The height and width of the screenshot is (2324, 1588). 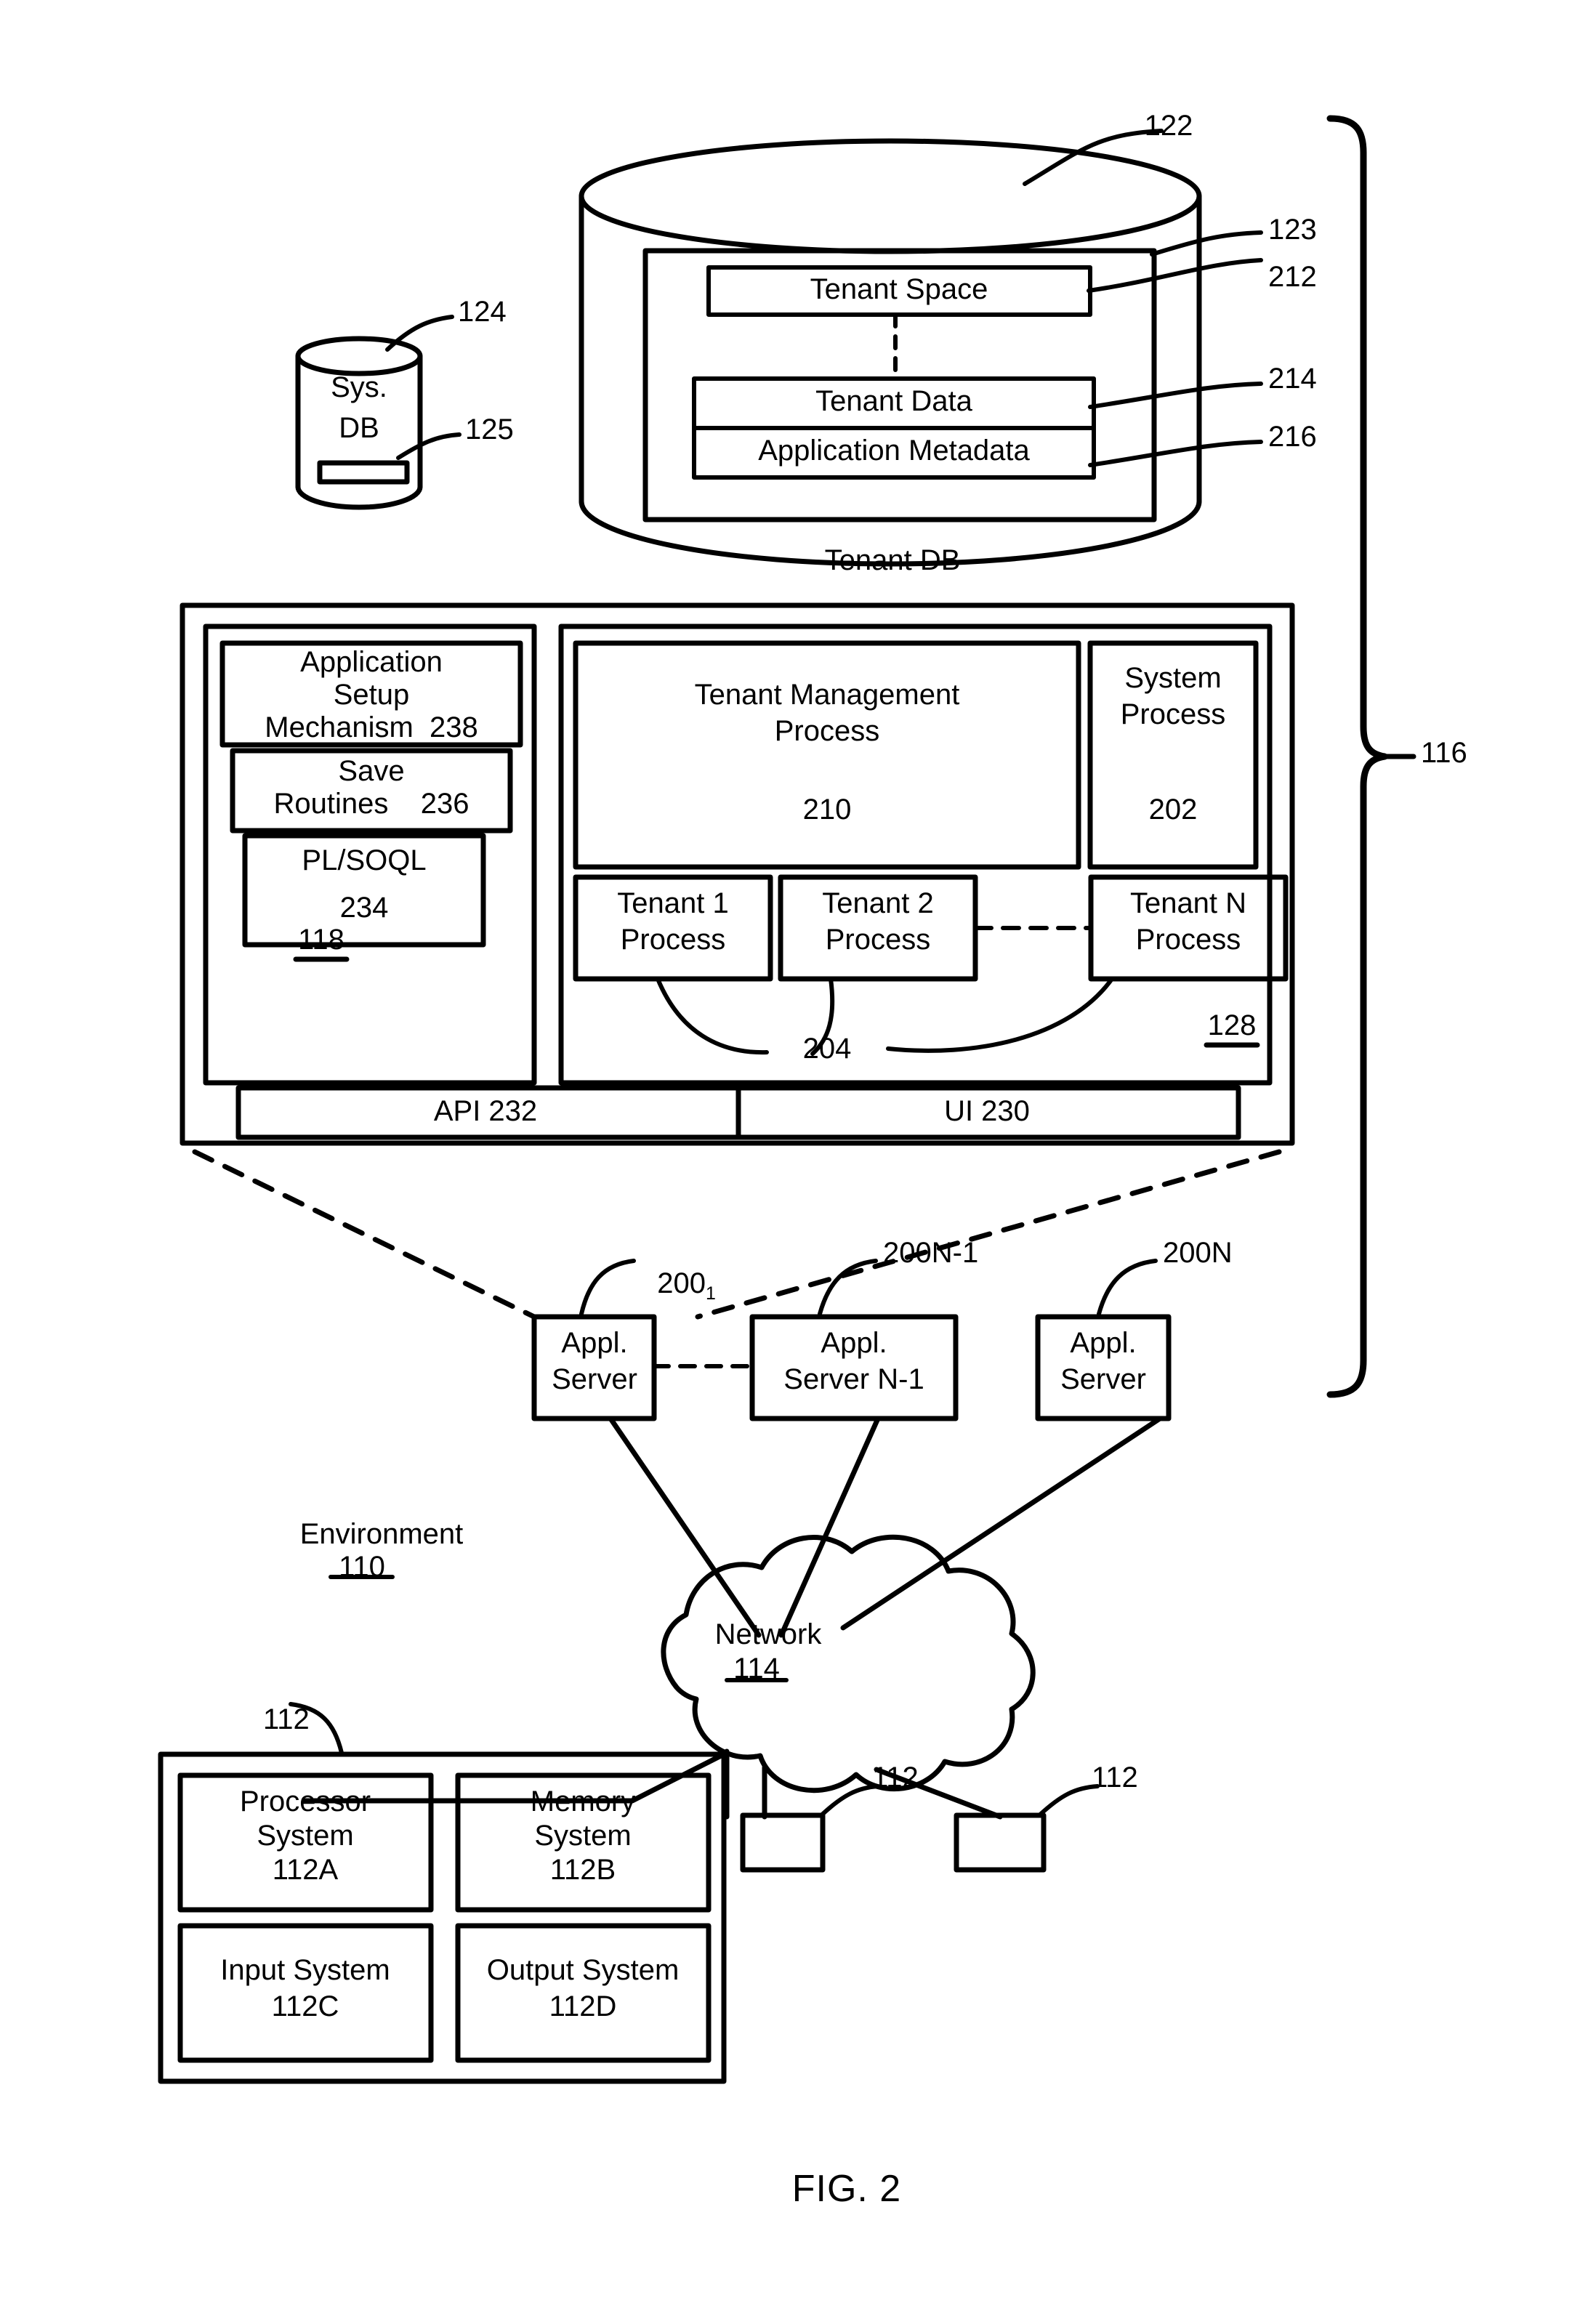 I want to click on tenant-n-process-line-1: Tenant N, so click(x=1188, y=903).